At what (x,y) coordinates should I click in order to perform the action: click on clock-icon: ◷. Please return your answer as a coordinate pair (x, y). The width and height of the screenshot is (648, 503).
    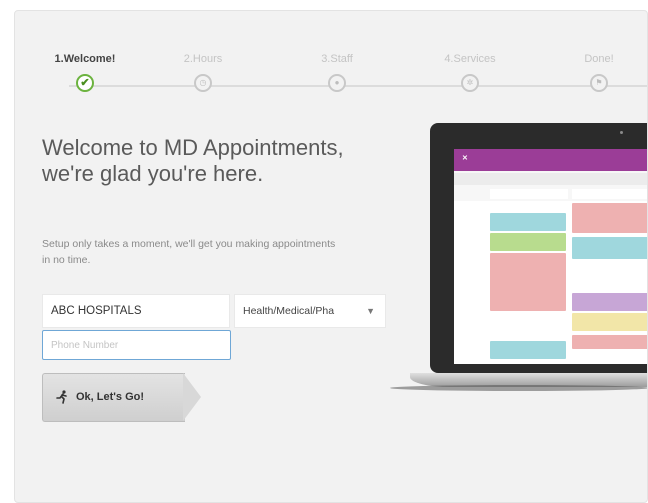
    Looking at the image, I should click on (203, 83).